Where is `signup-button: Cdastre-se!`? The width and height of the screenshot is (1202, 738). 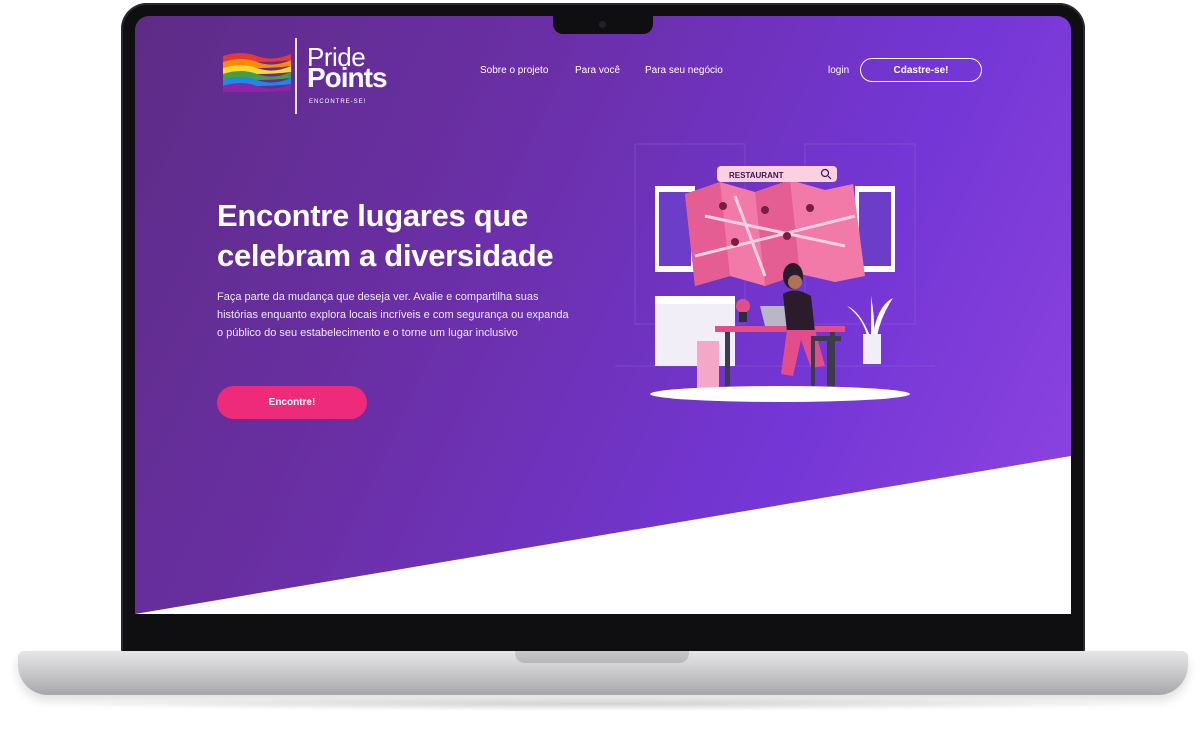
signup-button: Cdastre-se! is located at coordinates (921, 70).